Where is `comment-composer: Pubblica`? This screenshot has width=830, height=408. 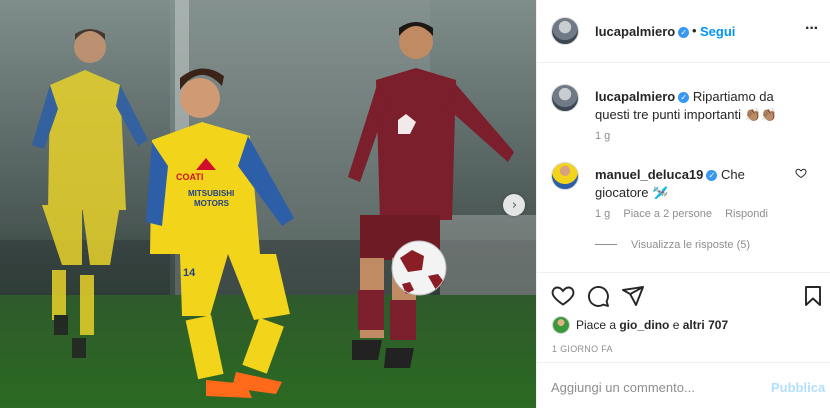
comment-composer: Pubblica is located at coordinates (683, 385).